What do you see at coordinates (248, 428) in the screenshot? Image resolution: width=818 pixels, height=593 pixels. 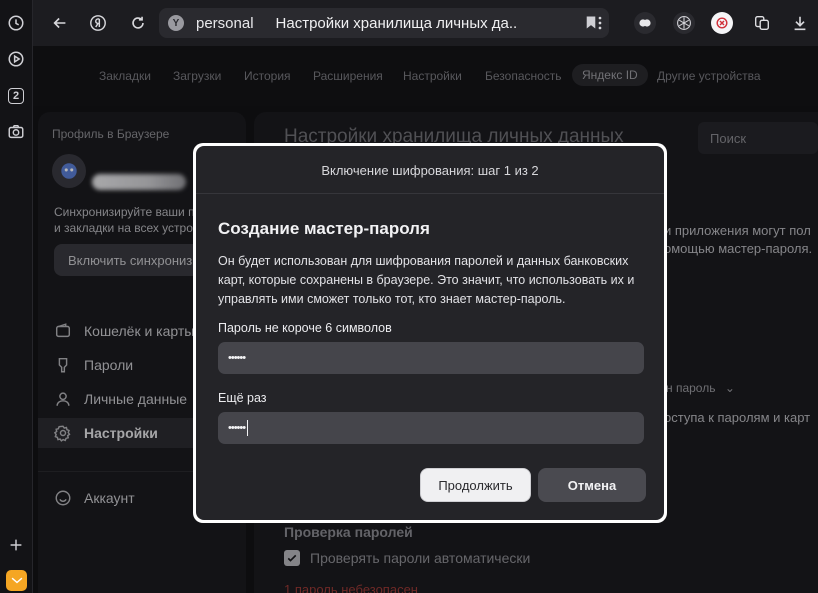 I see `text-caret` at bounding box center [248, 428].